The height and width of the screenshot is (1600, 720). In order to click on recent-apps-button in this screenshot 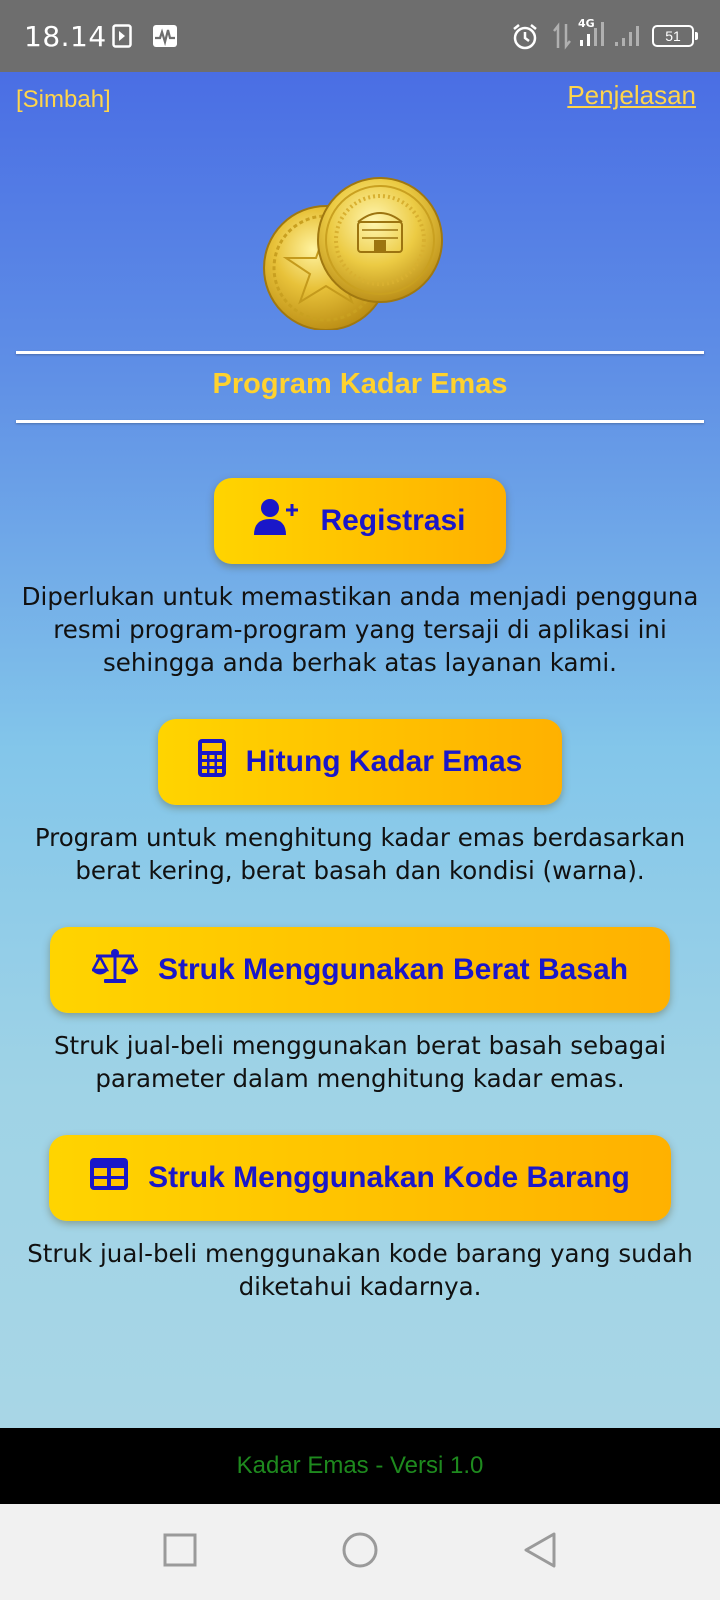, I will do `click(180, 1552)`.